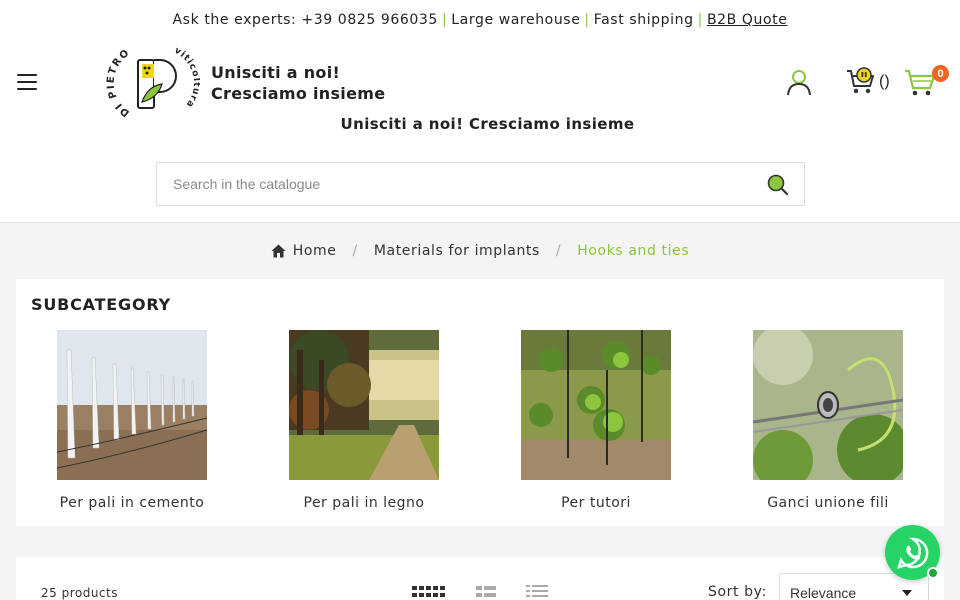  I want to click on search-input, so click(452, 184).